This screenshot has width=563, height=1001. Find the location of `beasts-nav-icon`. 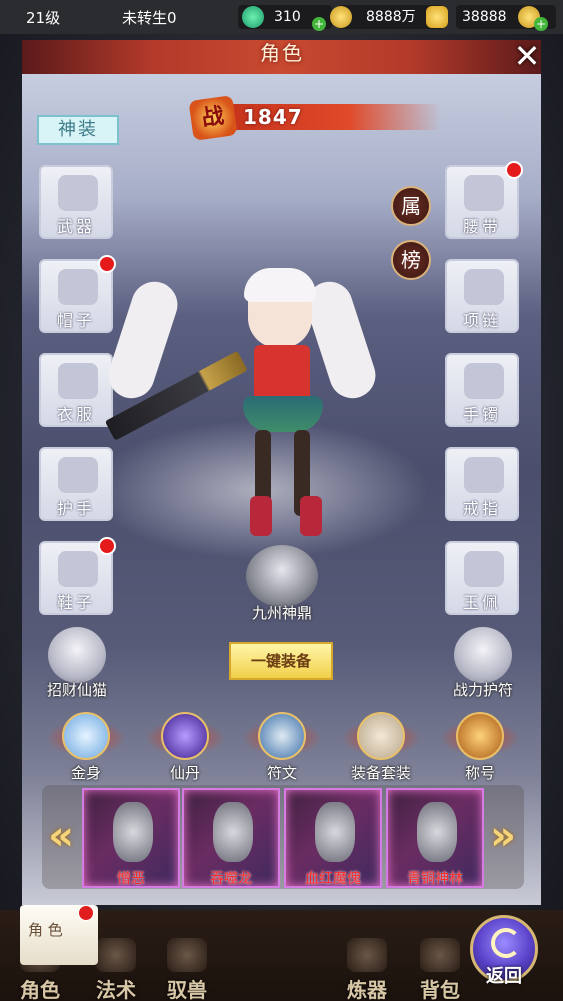

beasts-nav-icon is located at coordinates (187, 955).